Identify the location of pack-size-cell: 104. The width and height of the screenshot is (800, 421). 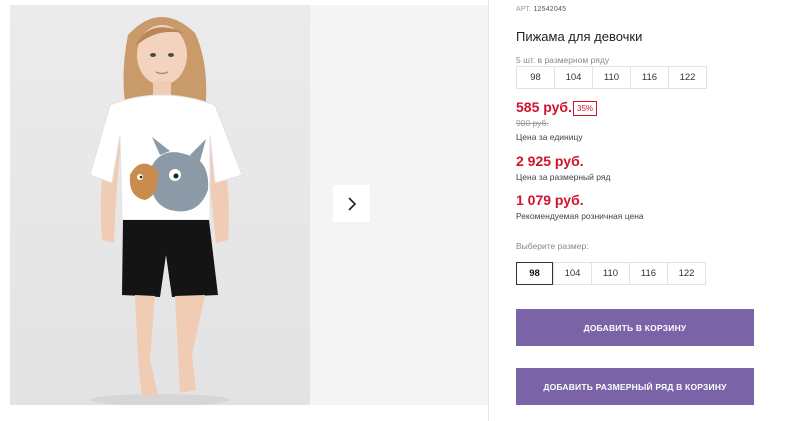
(573, 77).